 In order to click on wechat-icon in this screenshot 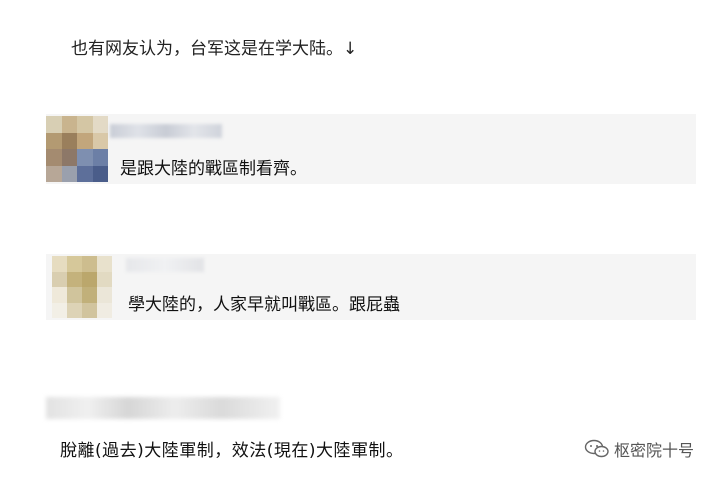, I will do `click(596, 448)`.